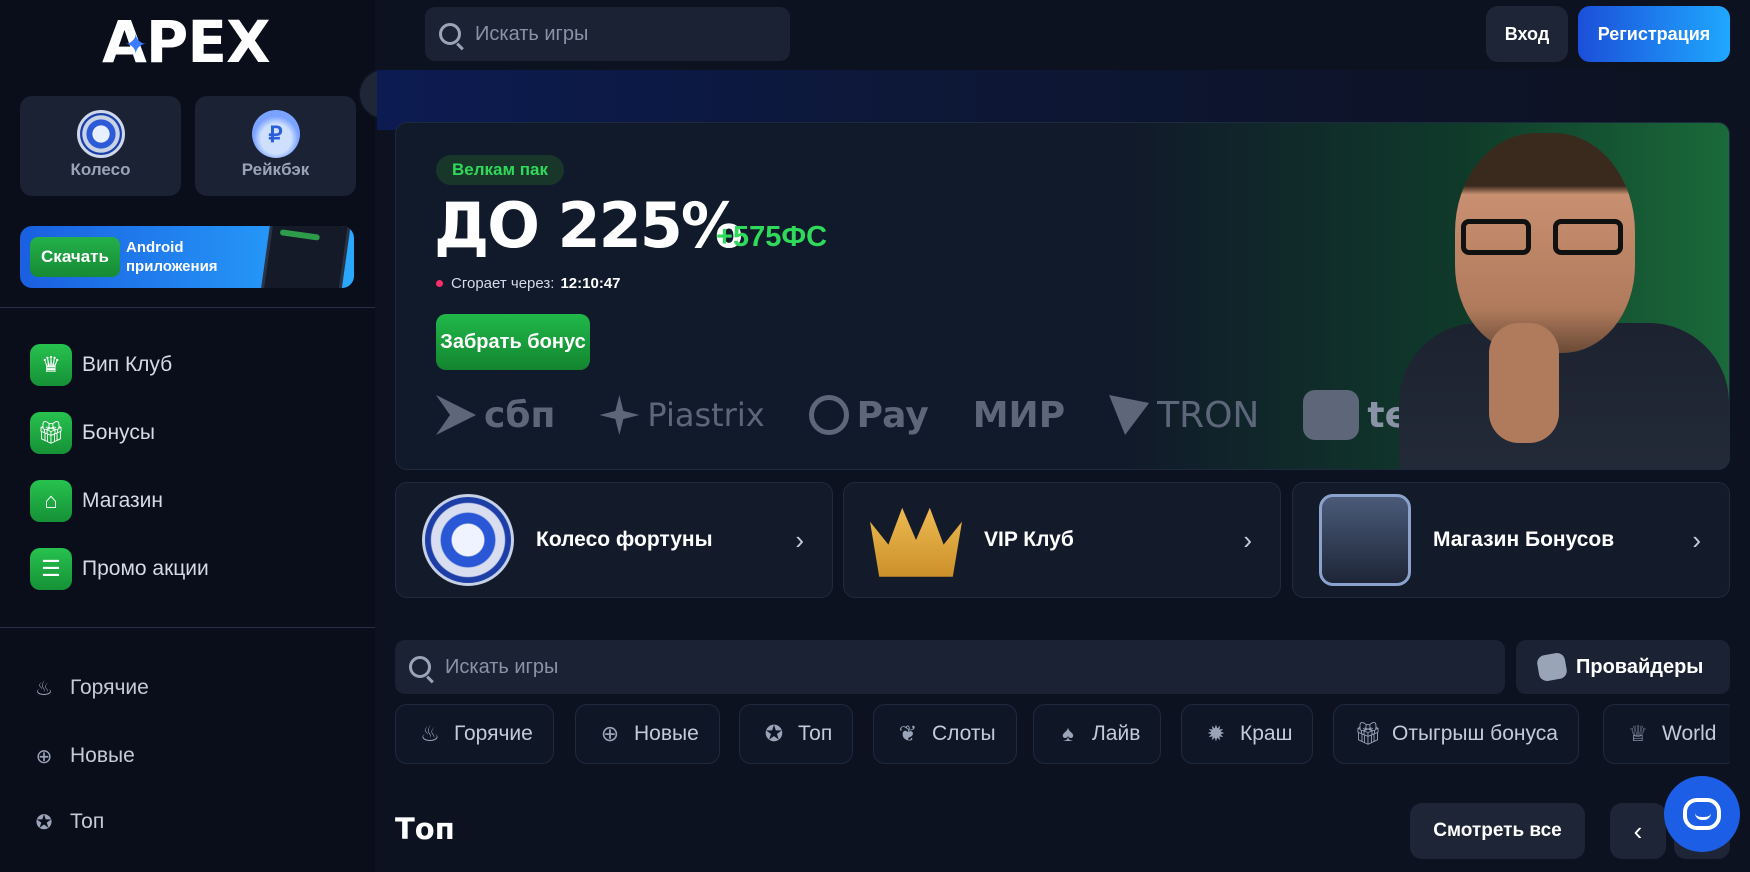 Image resolution: width=1750 pixels, height=872 pixels. I want to click on rakeback-card: ₽ Рейкбэк, so click(275, 146).